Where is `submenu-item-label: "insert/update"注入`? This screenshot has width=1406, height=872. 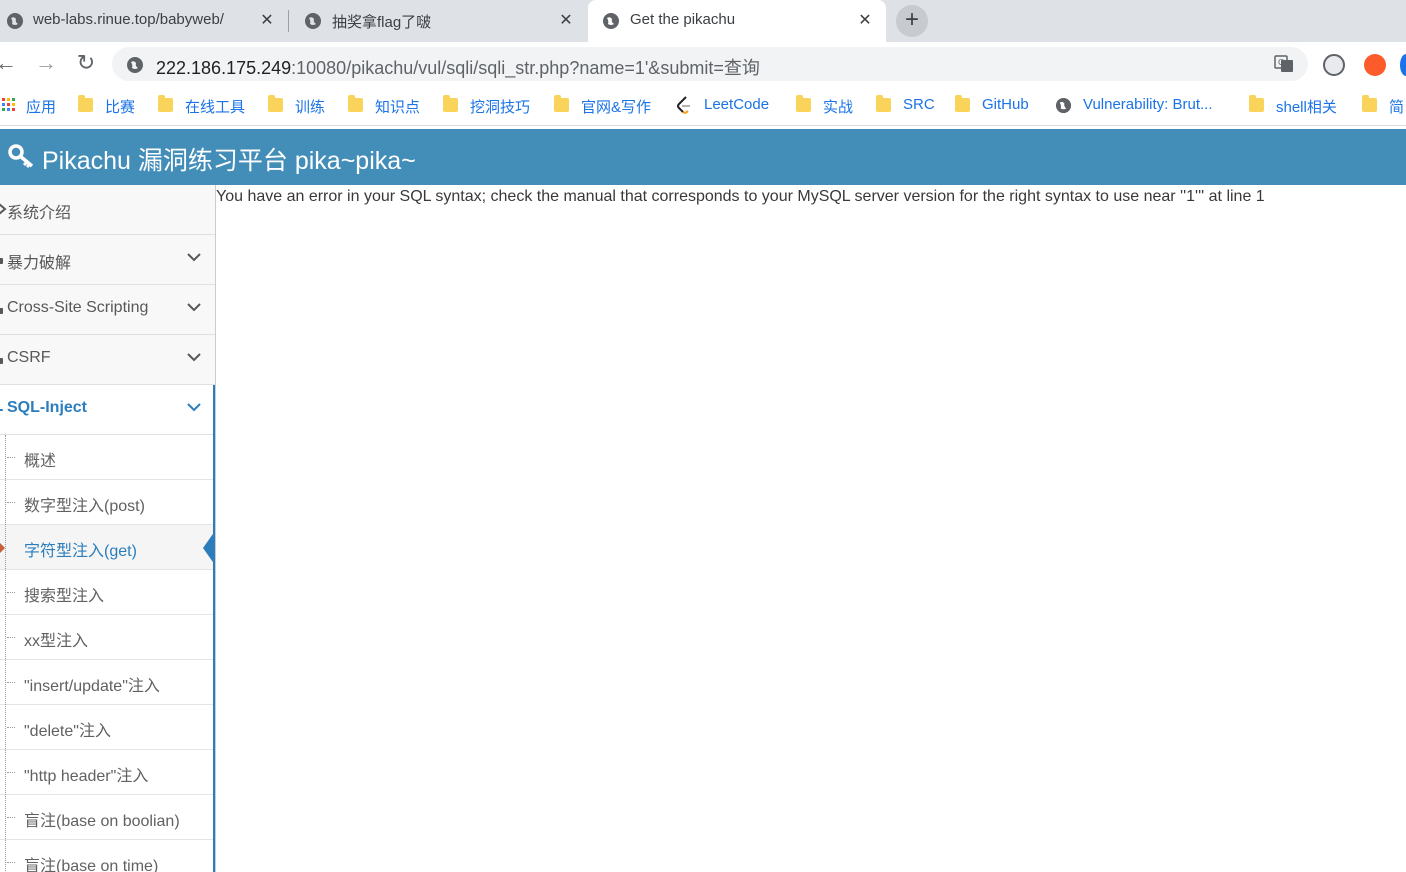
submenu-item-label: "insert/update"注入 is located at coordinates (92, 686).